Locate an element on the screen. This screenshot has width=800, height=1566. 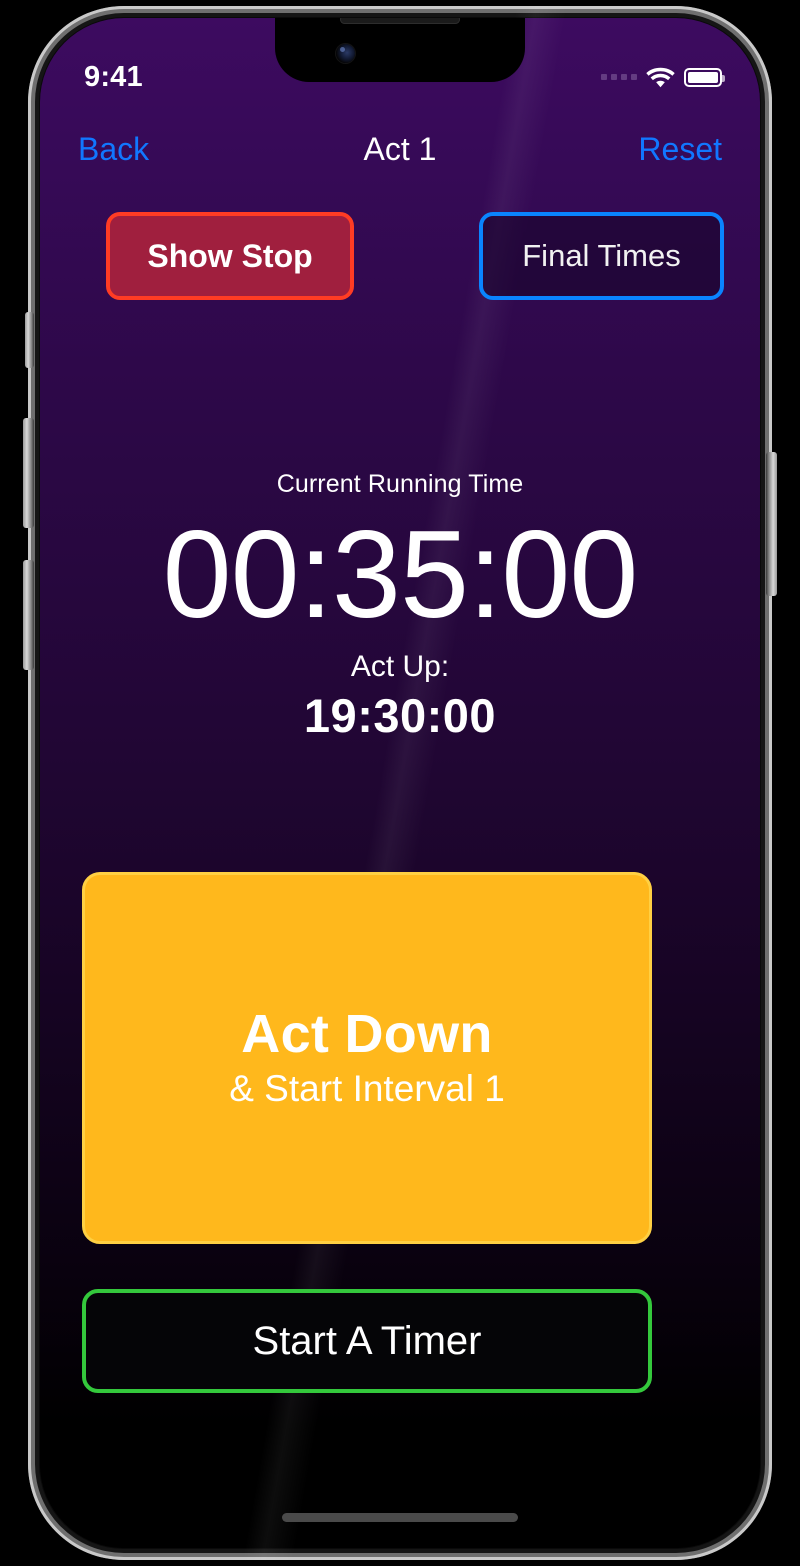
status-bar-clock: 9:41 is located at coordinates (113, 76).